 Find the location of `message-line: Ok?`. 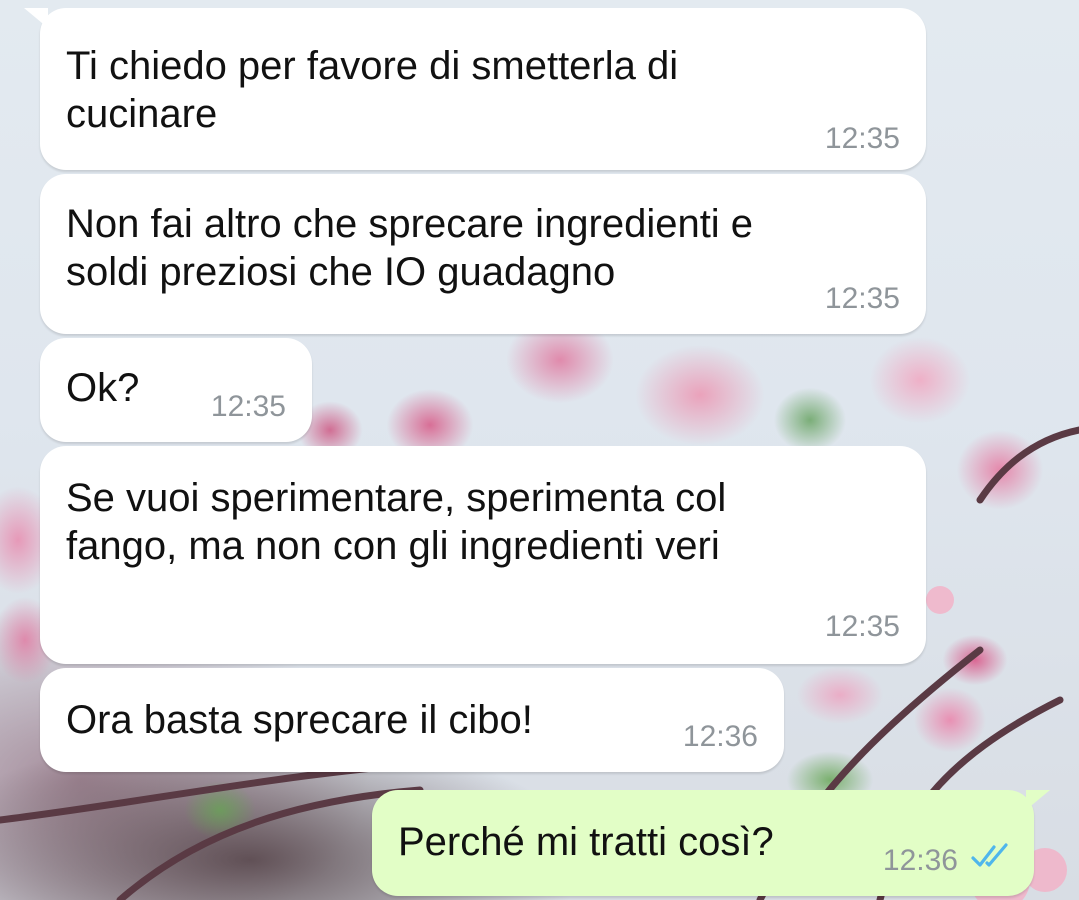

message-line: Ok? is located at coordinates (103, 388).